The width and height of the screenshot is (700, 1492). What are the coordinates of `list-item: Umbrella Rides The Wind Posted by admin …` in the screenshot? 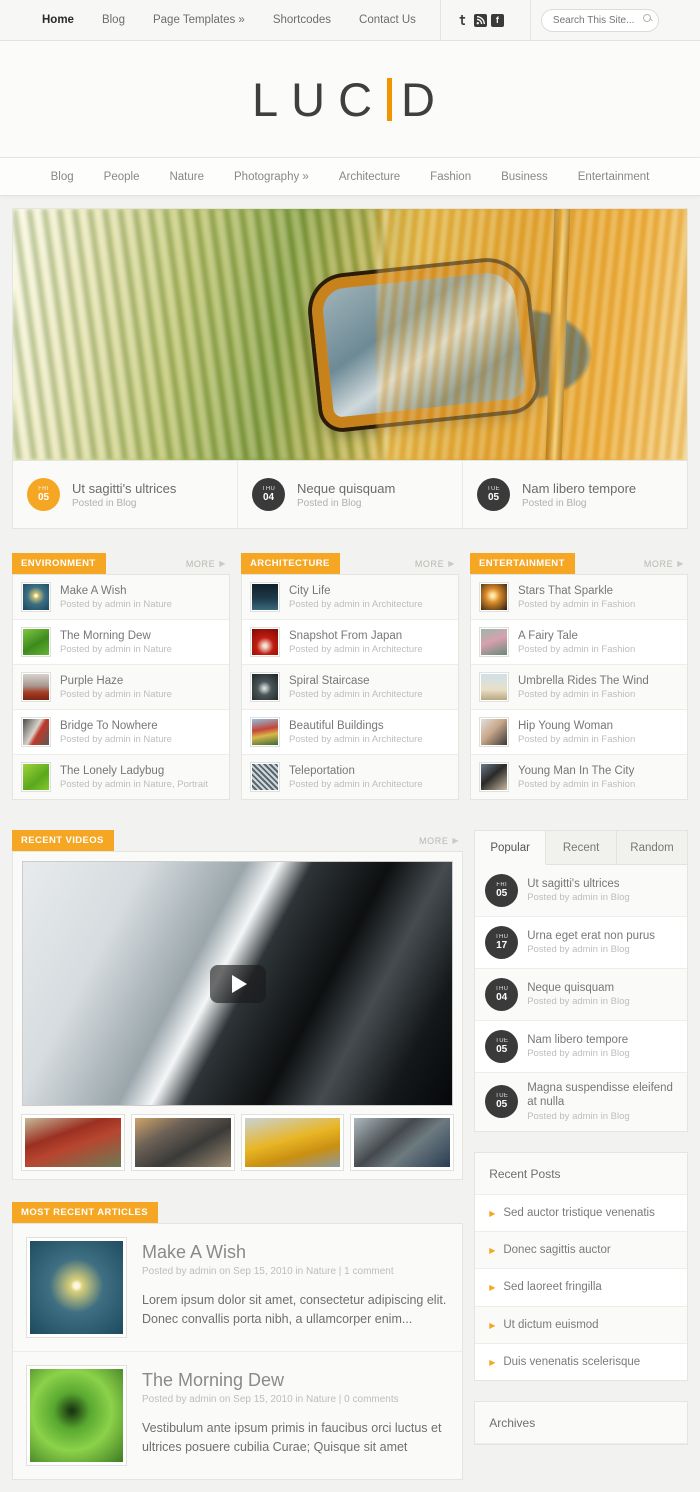 It's located at (579, 687).